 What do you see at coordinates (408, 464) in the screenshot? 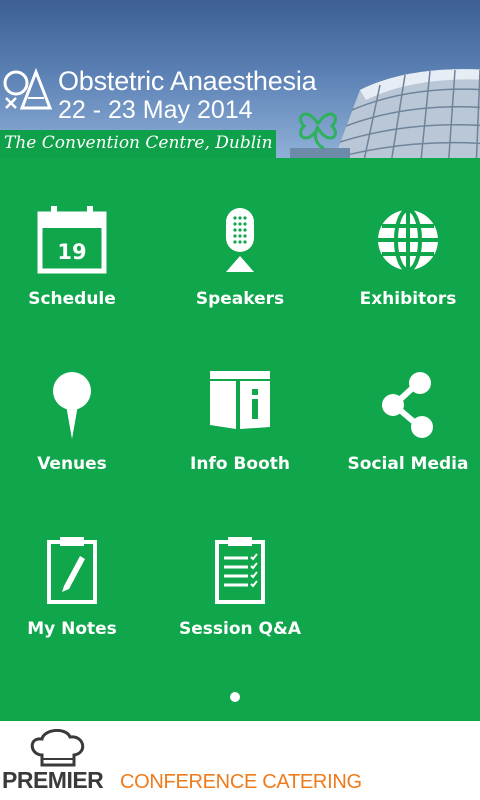
I see `menu-item-label: Social Media` at bounding box center [408, 464].